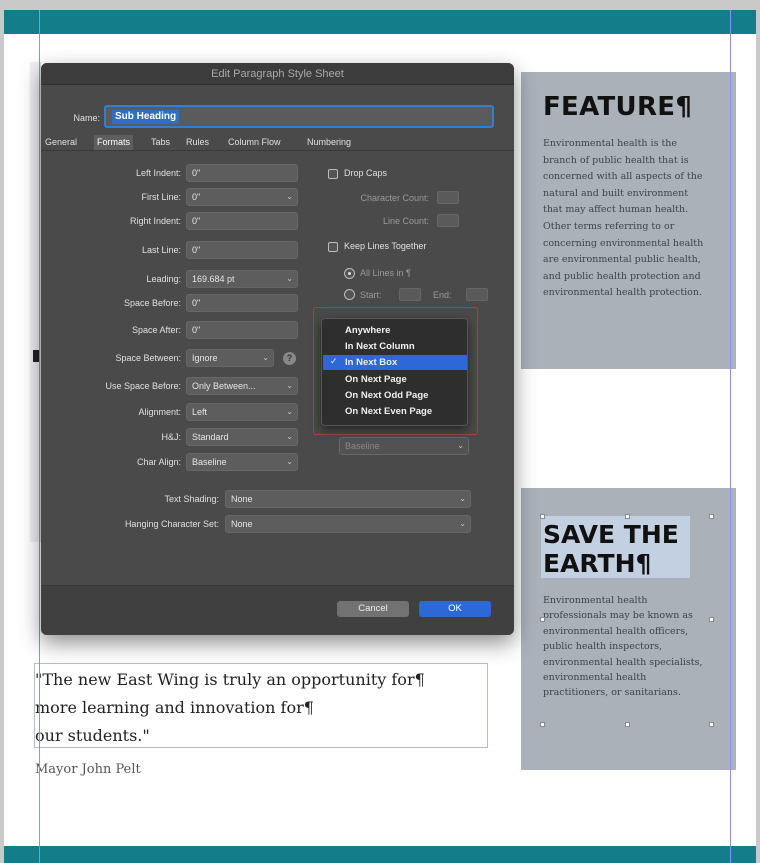 The height and width of the screenshot is (863, 760). What do you see at coordinates (442, 295) in the screenshot?
I see `end-label: End:` at bounding box center [442, 295].